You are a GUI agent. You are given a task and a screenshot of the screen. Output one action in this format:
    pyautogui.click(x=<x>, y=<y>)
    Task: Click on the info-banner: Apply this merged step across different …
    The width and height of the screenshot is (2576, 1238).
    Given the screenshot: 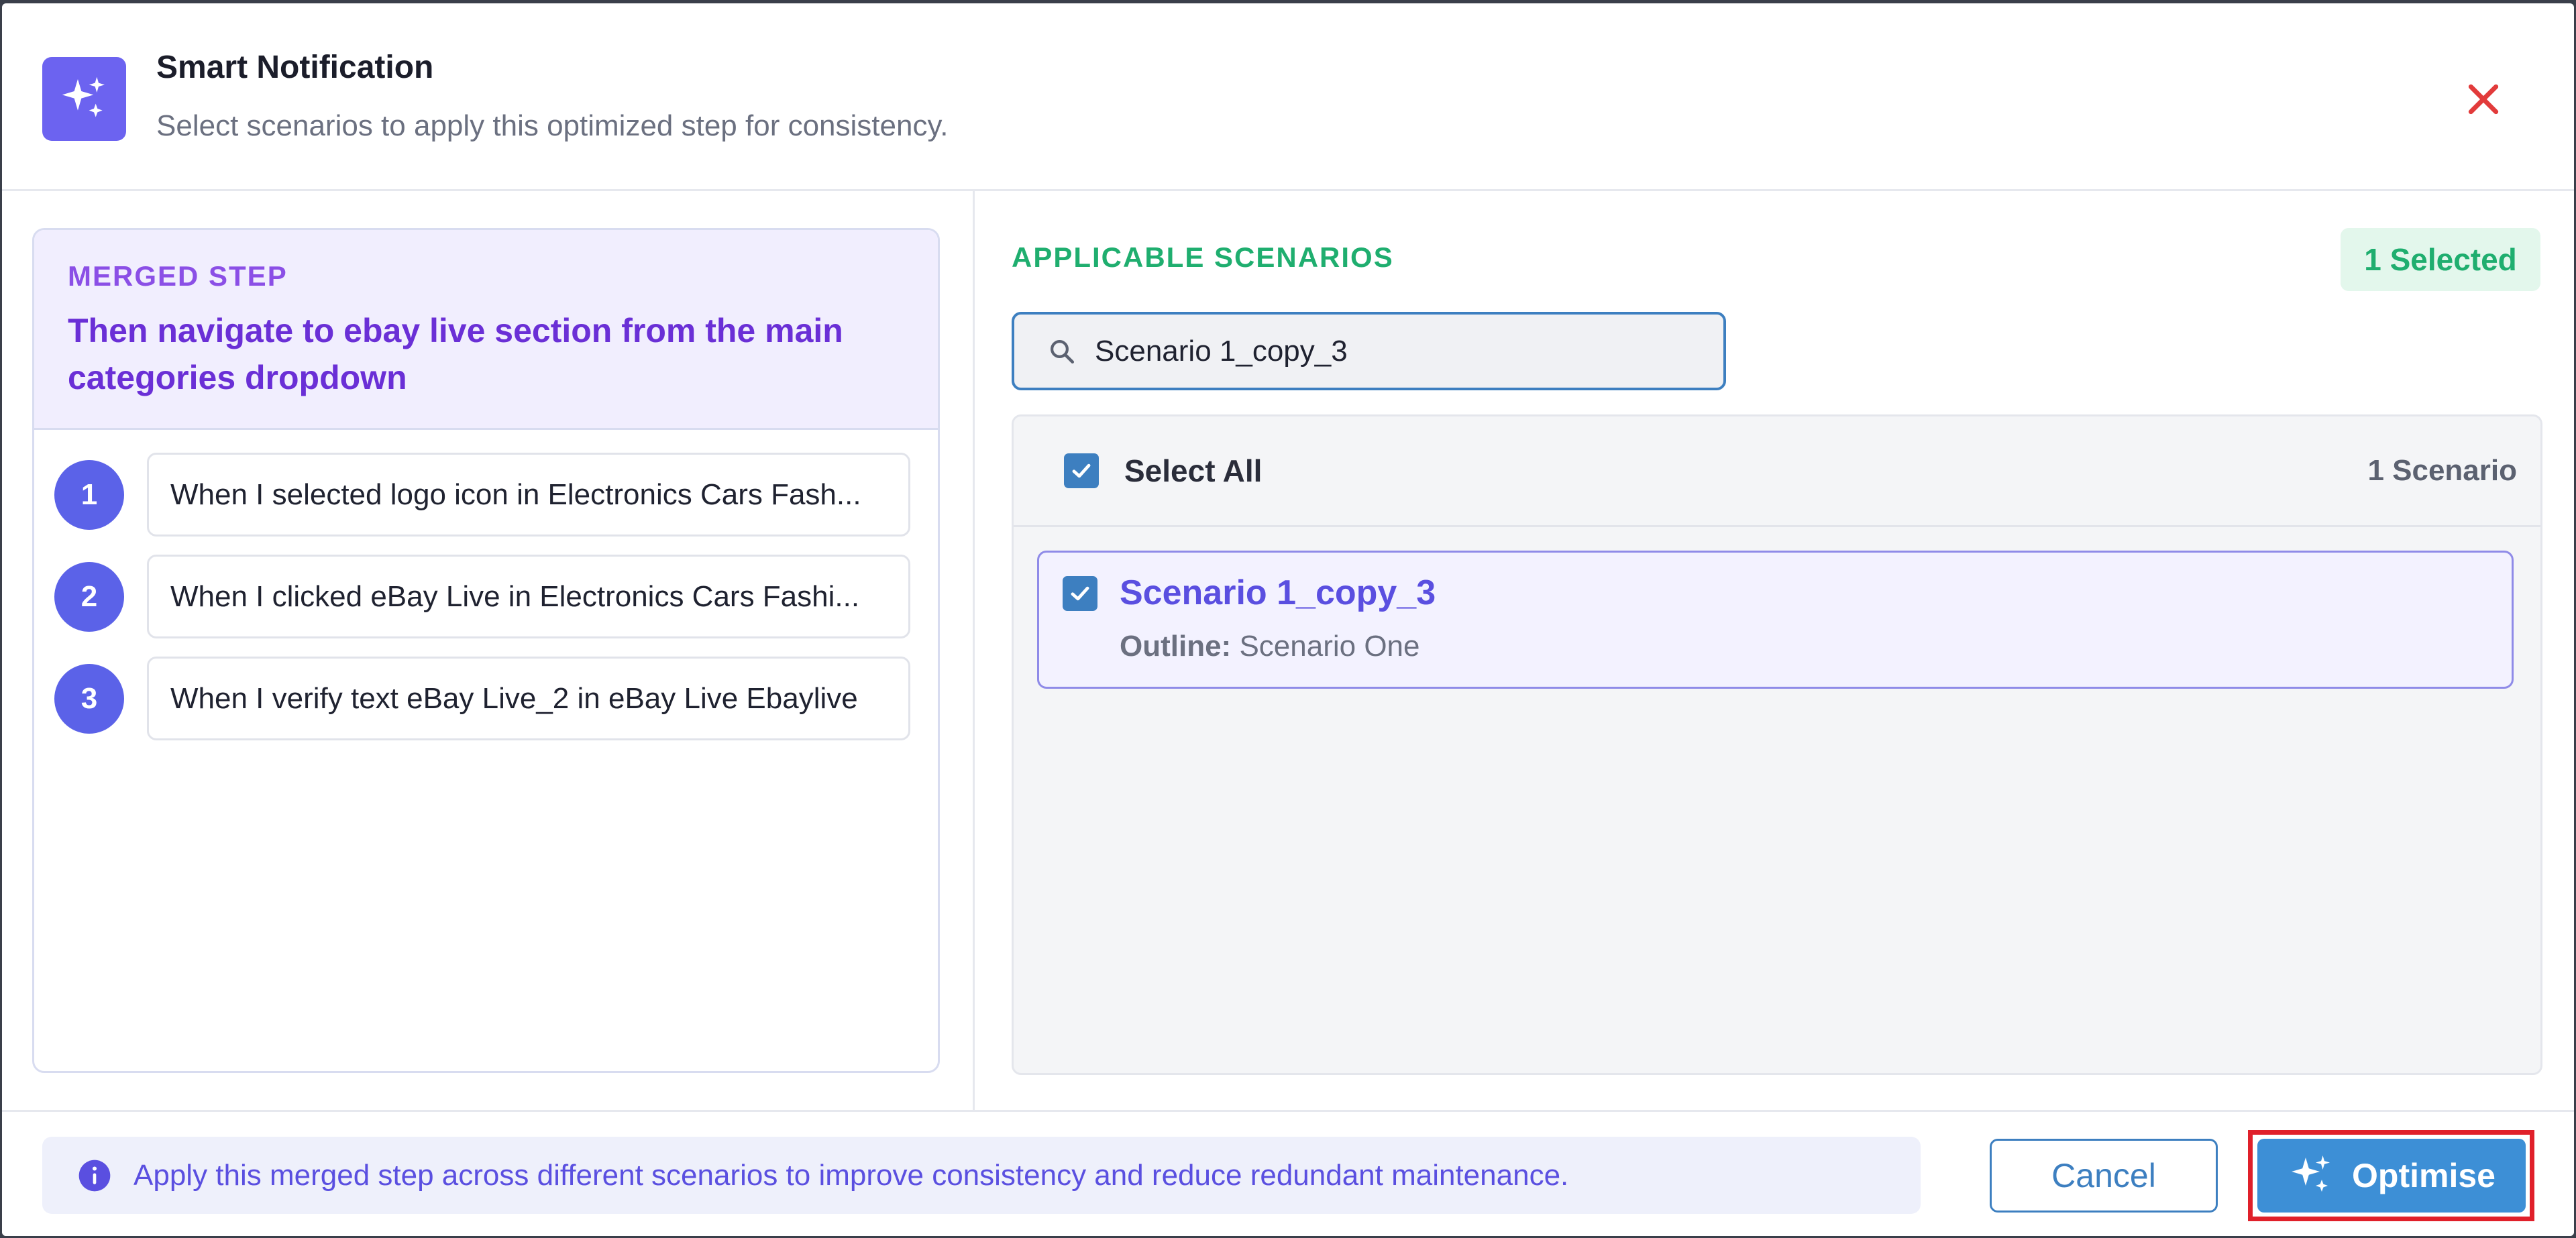 What is the action you would take?
    pyautogui.click(x=981, y=1175)
    